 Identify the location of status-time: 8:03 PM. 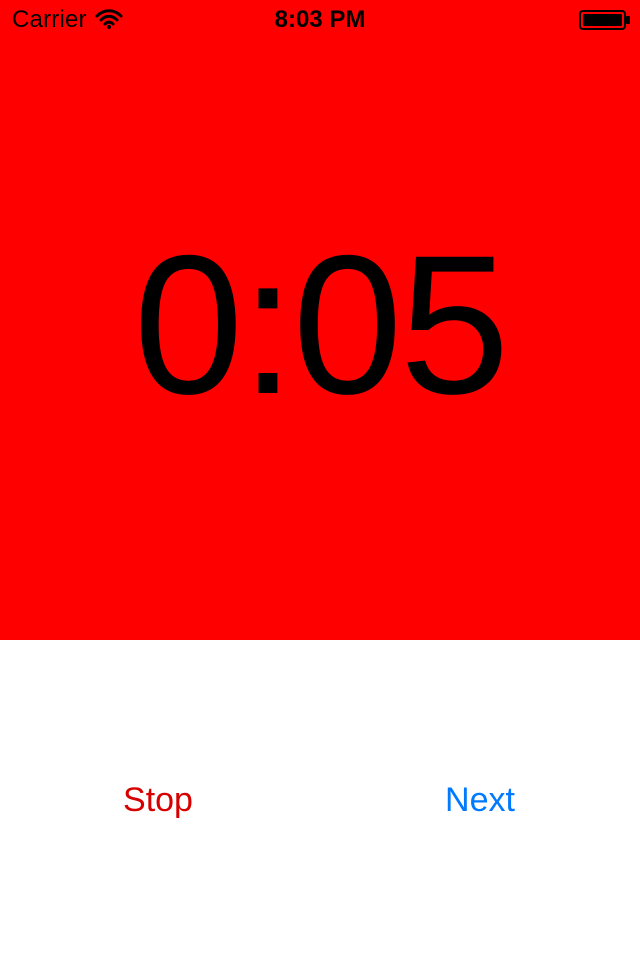
(320, 19).